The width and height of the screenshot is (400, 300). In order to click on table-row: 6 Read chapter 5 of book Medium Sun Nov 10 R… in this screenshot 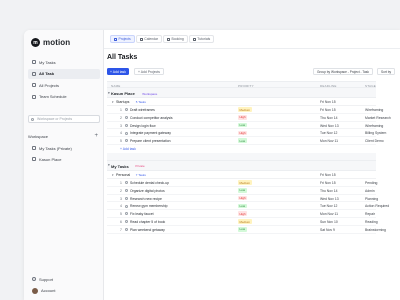, I will do `click(242, 222)`.